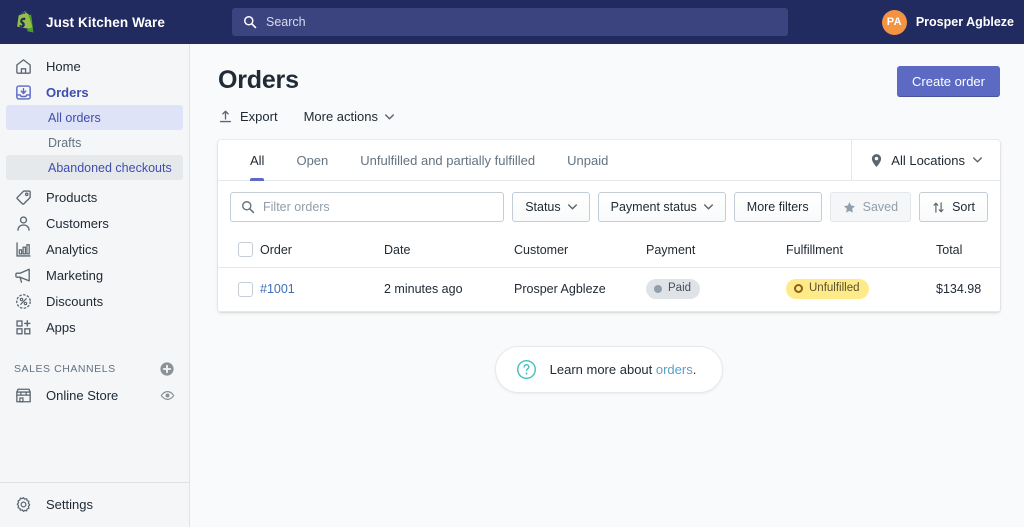 The image size is (1024, 527). I want to click on sidebar-item-label: Discounts, so click(75, 301).